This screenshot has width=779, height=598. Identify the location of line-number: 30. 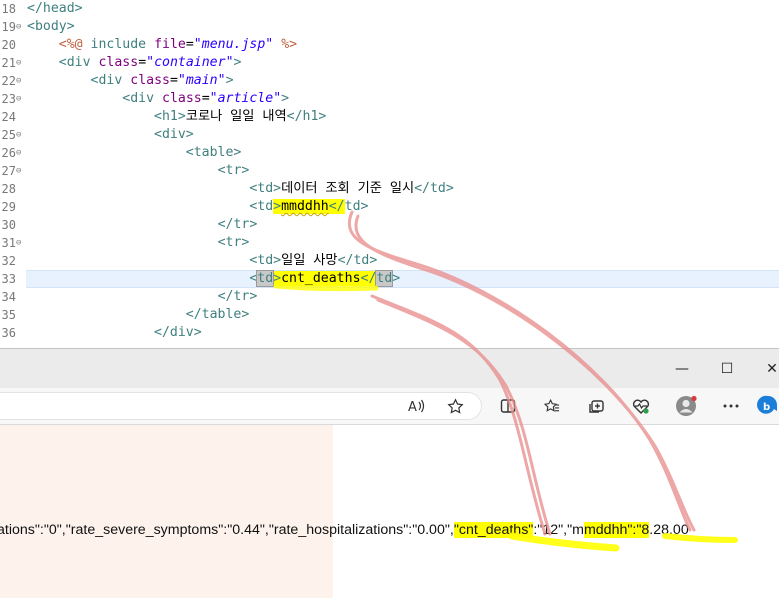
(8, 225).